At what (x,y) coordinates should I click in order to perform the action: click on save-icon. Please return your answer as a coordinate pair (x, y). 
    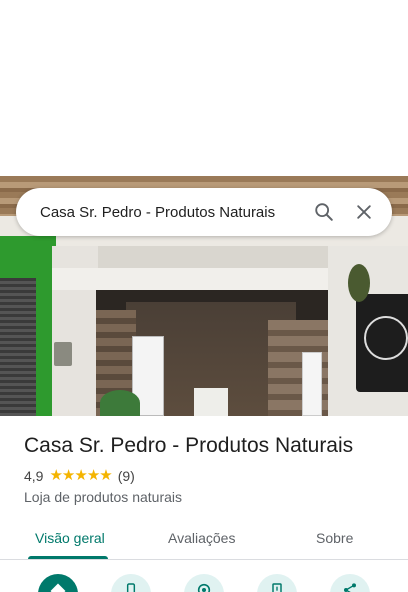
    Looking at the image, I should click on (277, 587).